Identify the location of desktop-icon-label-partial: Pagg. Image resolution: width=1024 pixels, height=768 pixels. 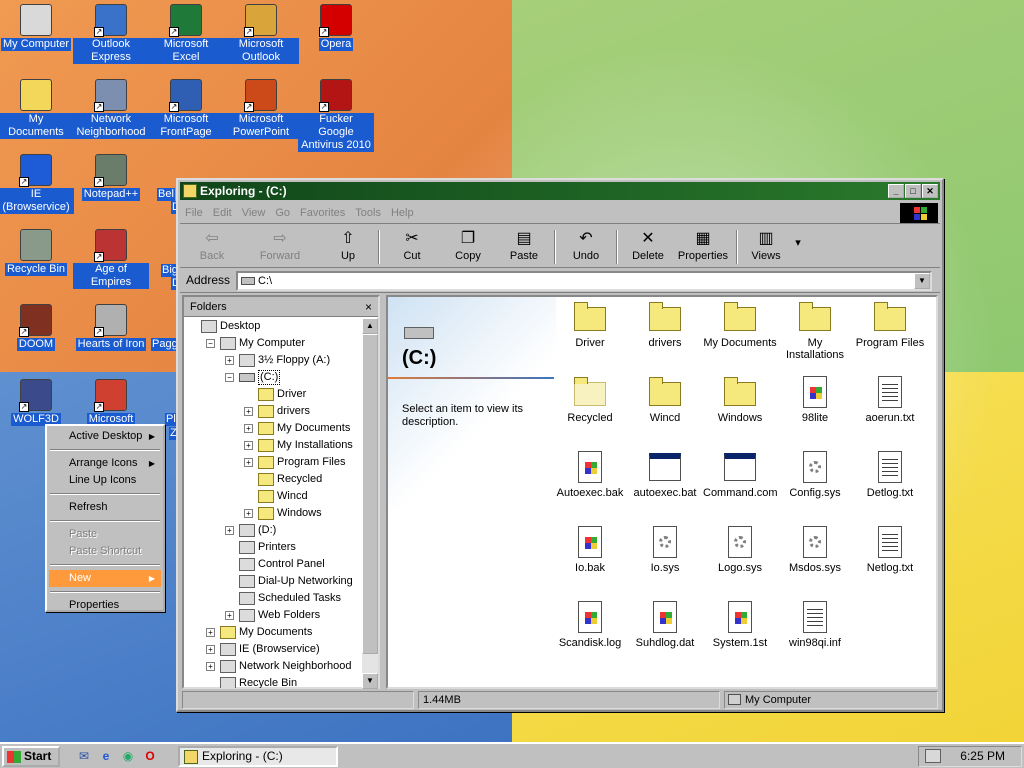
(165, 344).